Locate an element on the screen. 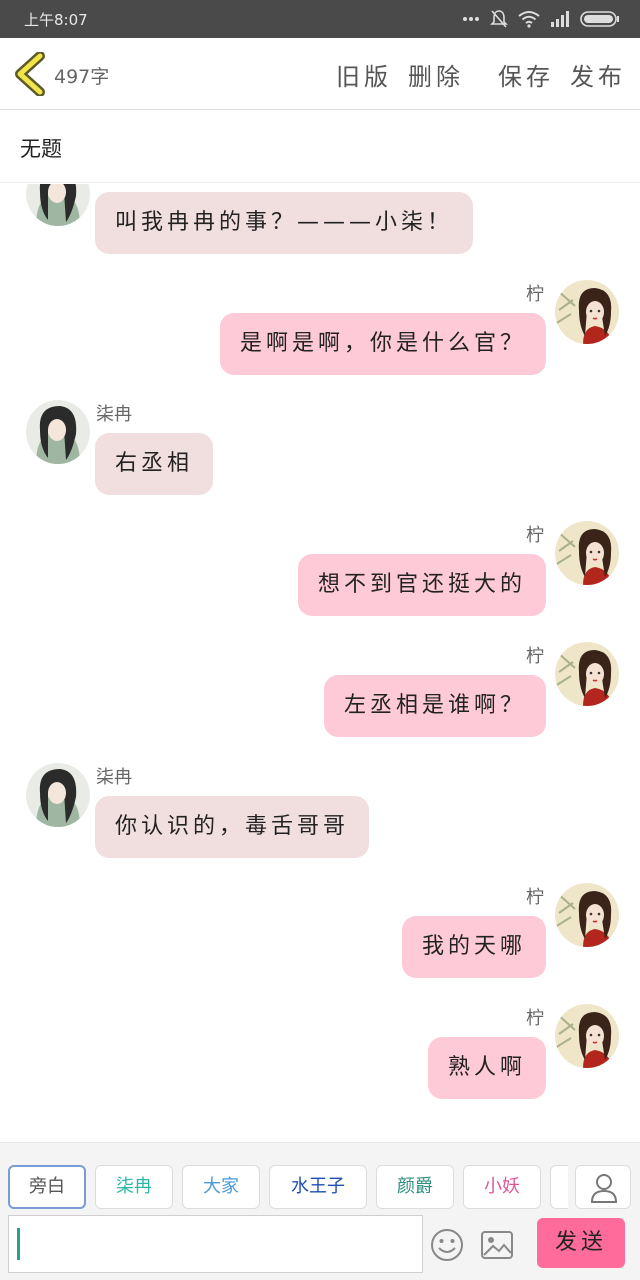 The image size is (640, 1280). old-version-button: 旧版 is located at coordinates (364, 74).